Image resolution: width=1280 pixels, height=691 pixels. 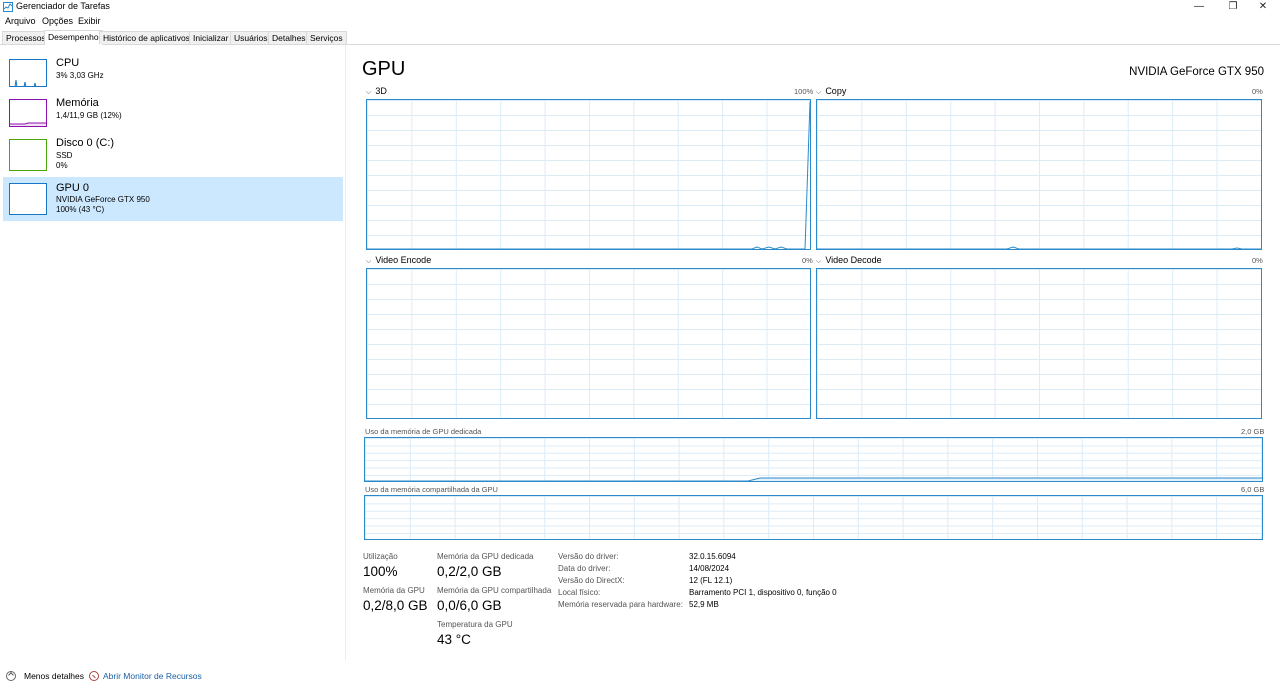 What do you see at coordinates (94, 676) in the screenshot?
I see `resource-monitor-icon` at bounding box center [94, 676].